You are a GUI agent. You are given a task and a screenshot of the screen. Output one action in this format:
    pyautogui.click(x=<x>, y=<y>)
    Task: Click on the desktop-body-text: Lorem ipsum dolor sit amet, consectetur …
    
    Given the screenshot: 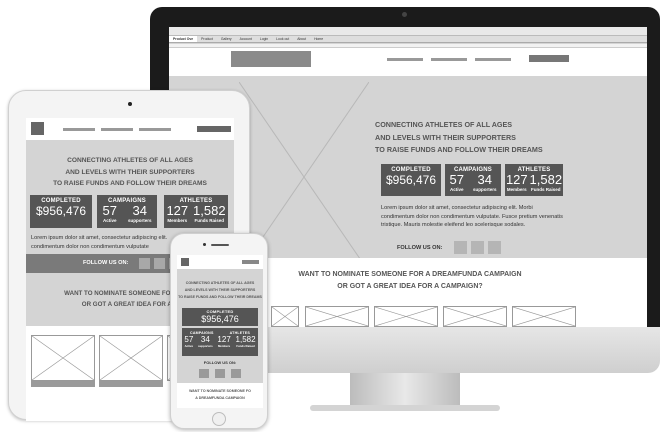 What is the action you would take?
    pyautogui.click(x=472, y=217)
    